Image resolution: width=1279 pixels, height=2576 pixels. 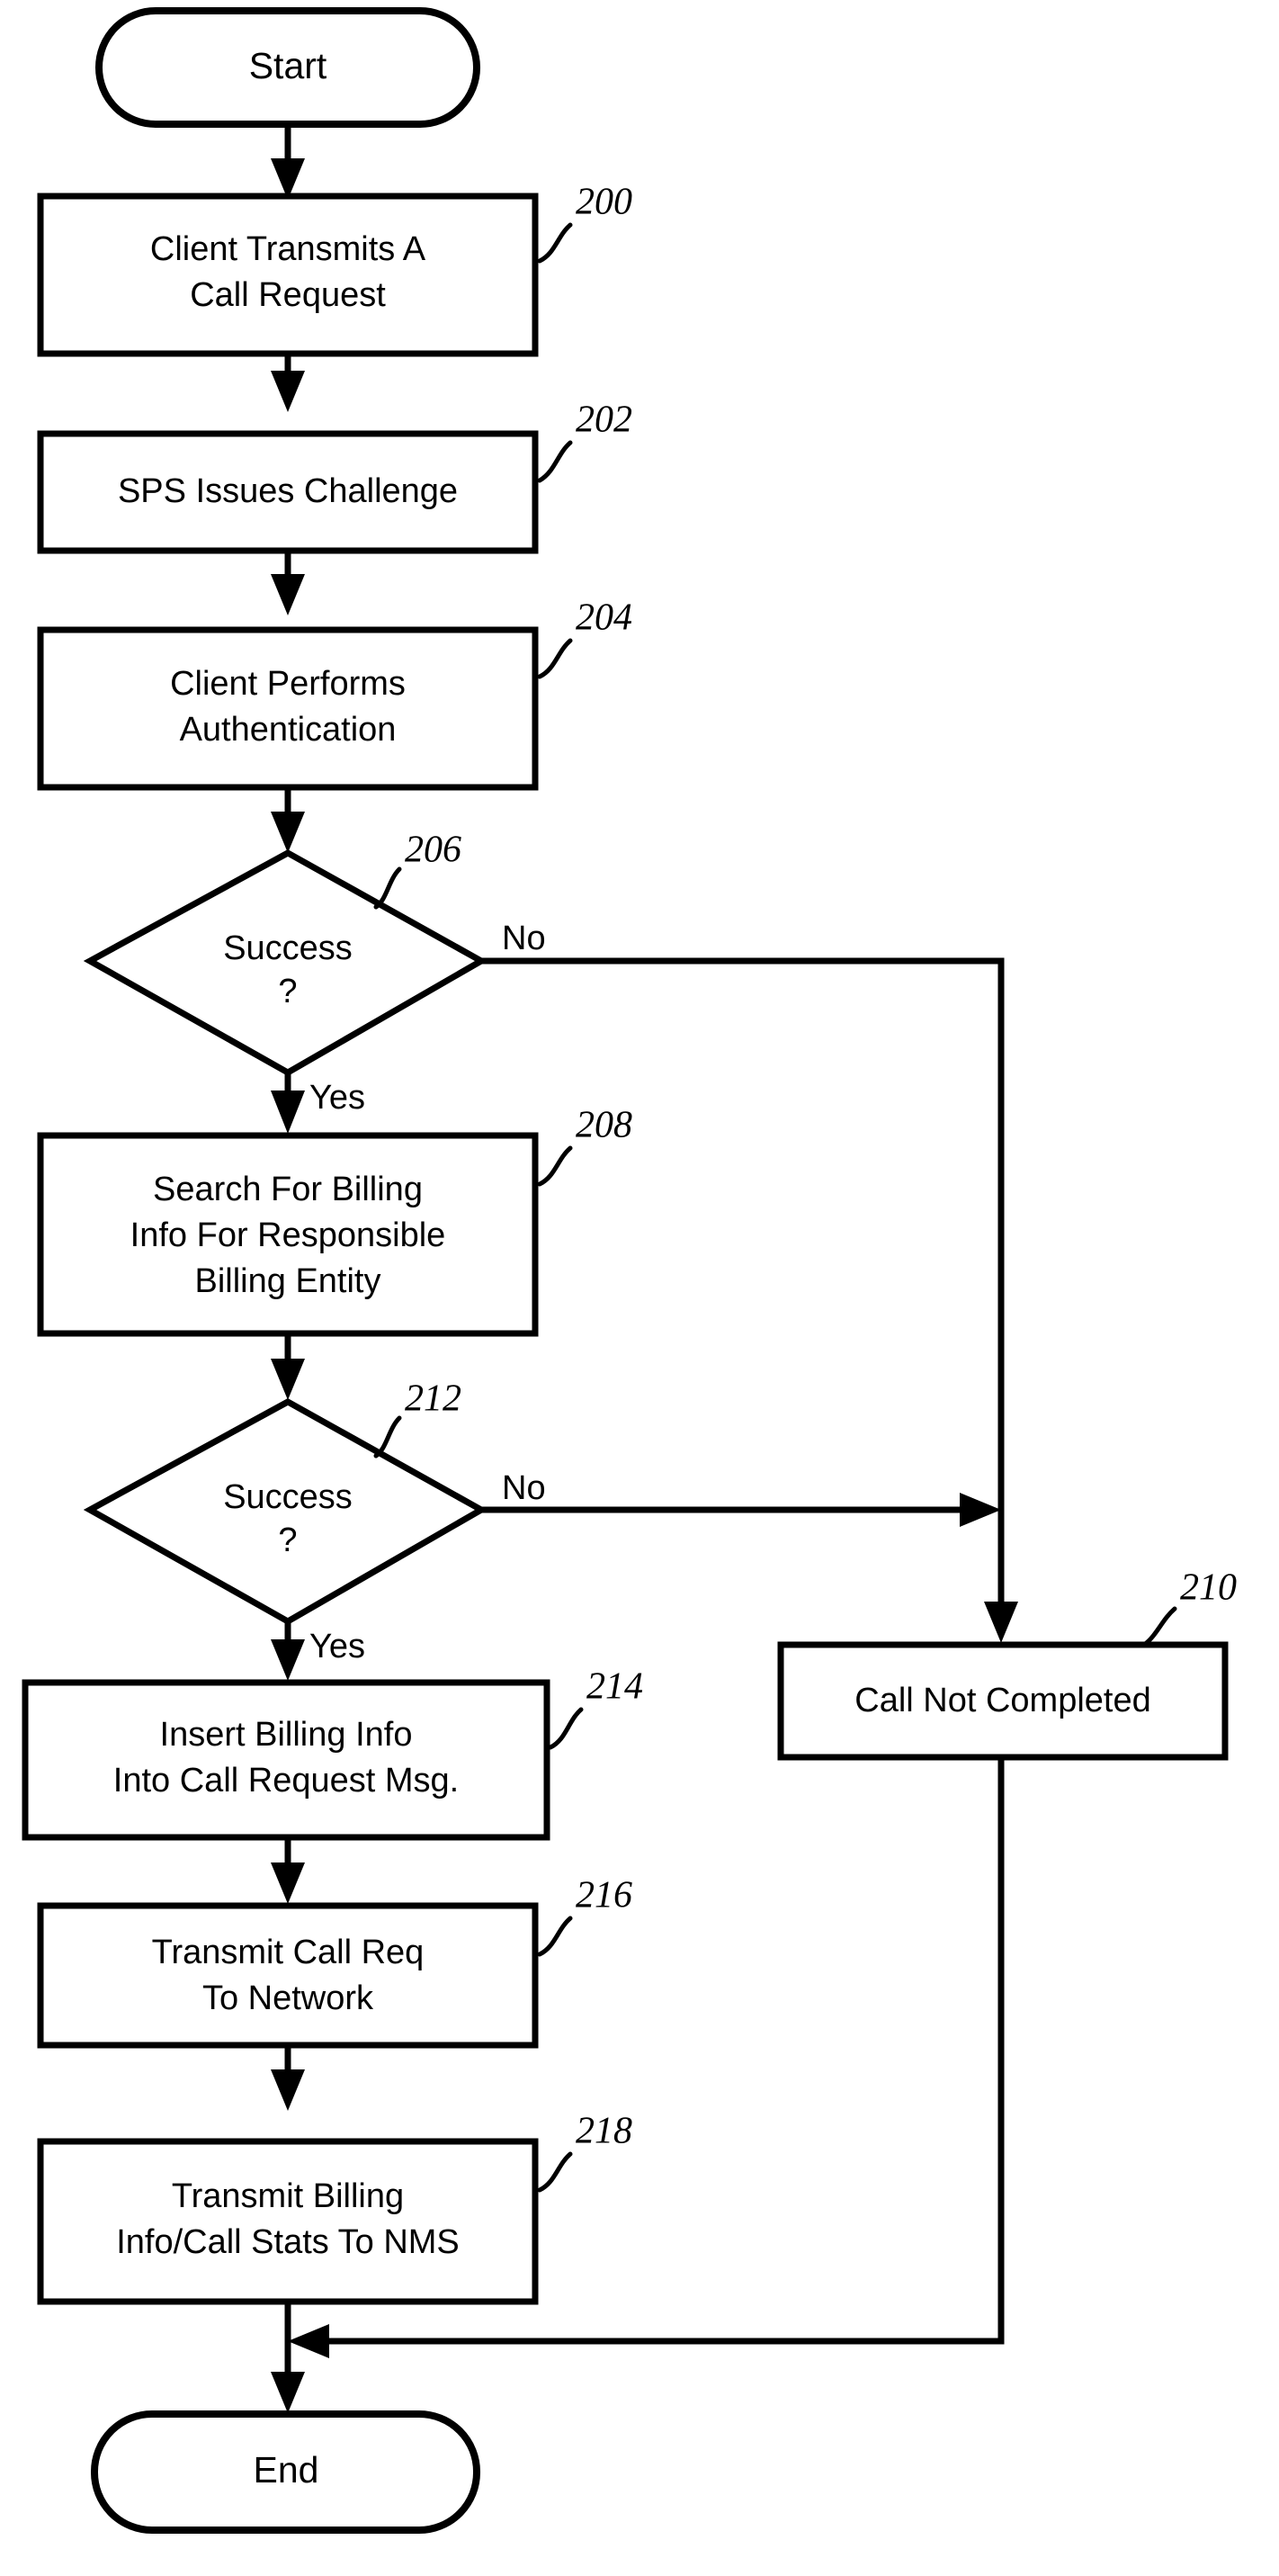 I want to click on ref-label-200-group: 200, so click(x=584, y=223).